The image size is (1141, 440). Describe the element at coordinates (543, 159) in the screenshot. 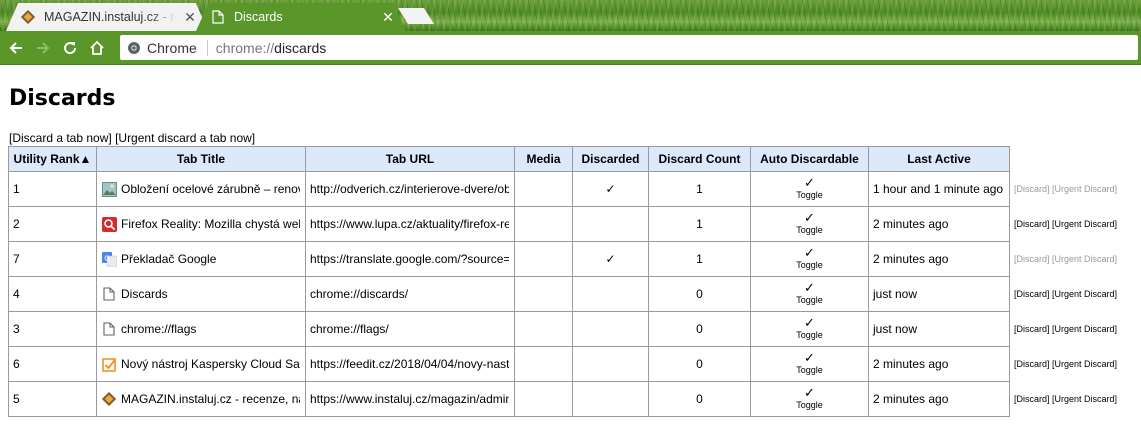

I see `column-header-media: Media` at that location.